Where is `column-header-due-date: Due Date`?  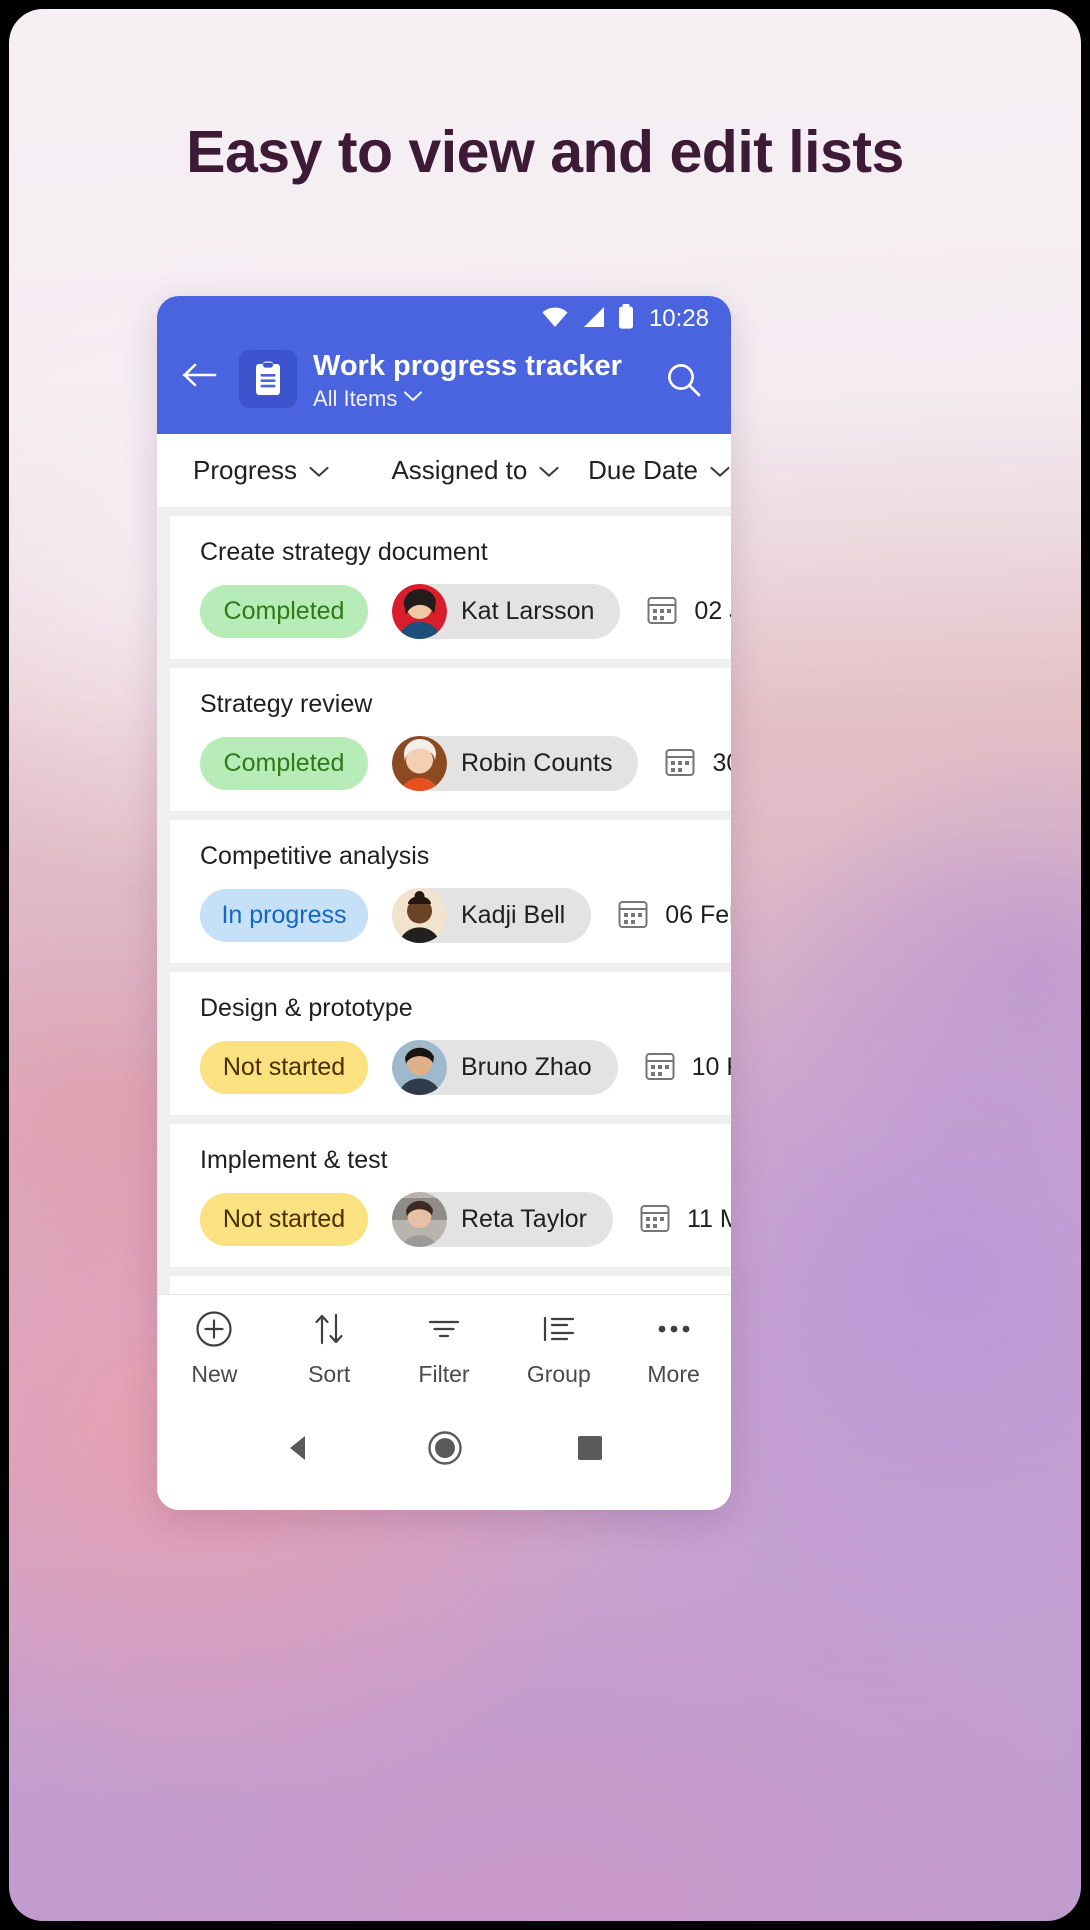
column-header-due-date: Due Date is located at coordinates (659, 470).